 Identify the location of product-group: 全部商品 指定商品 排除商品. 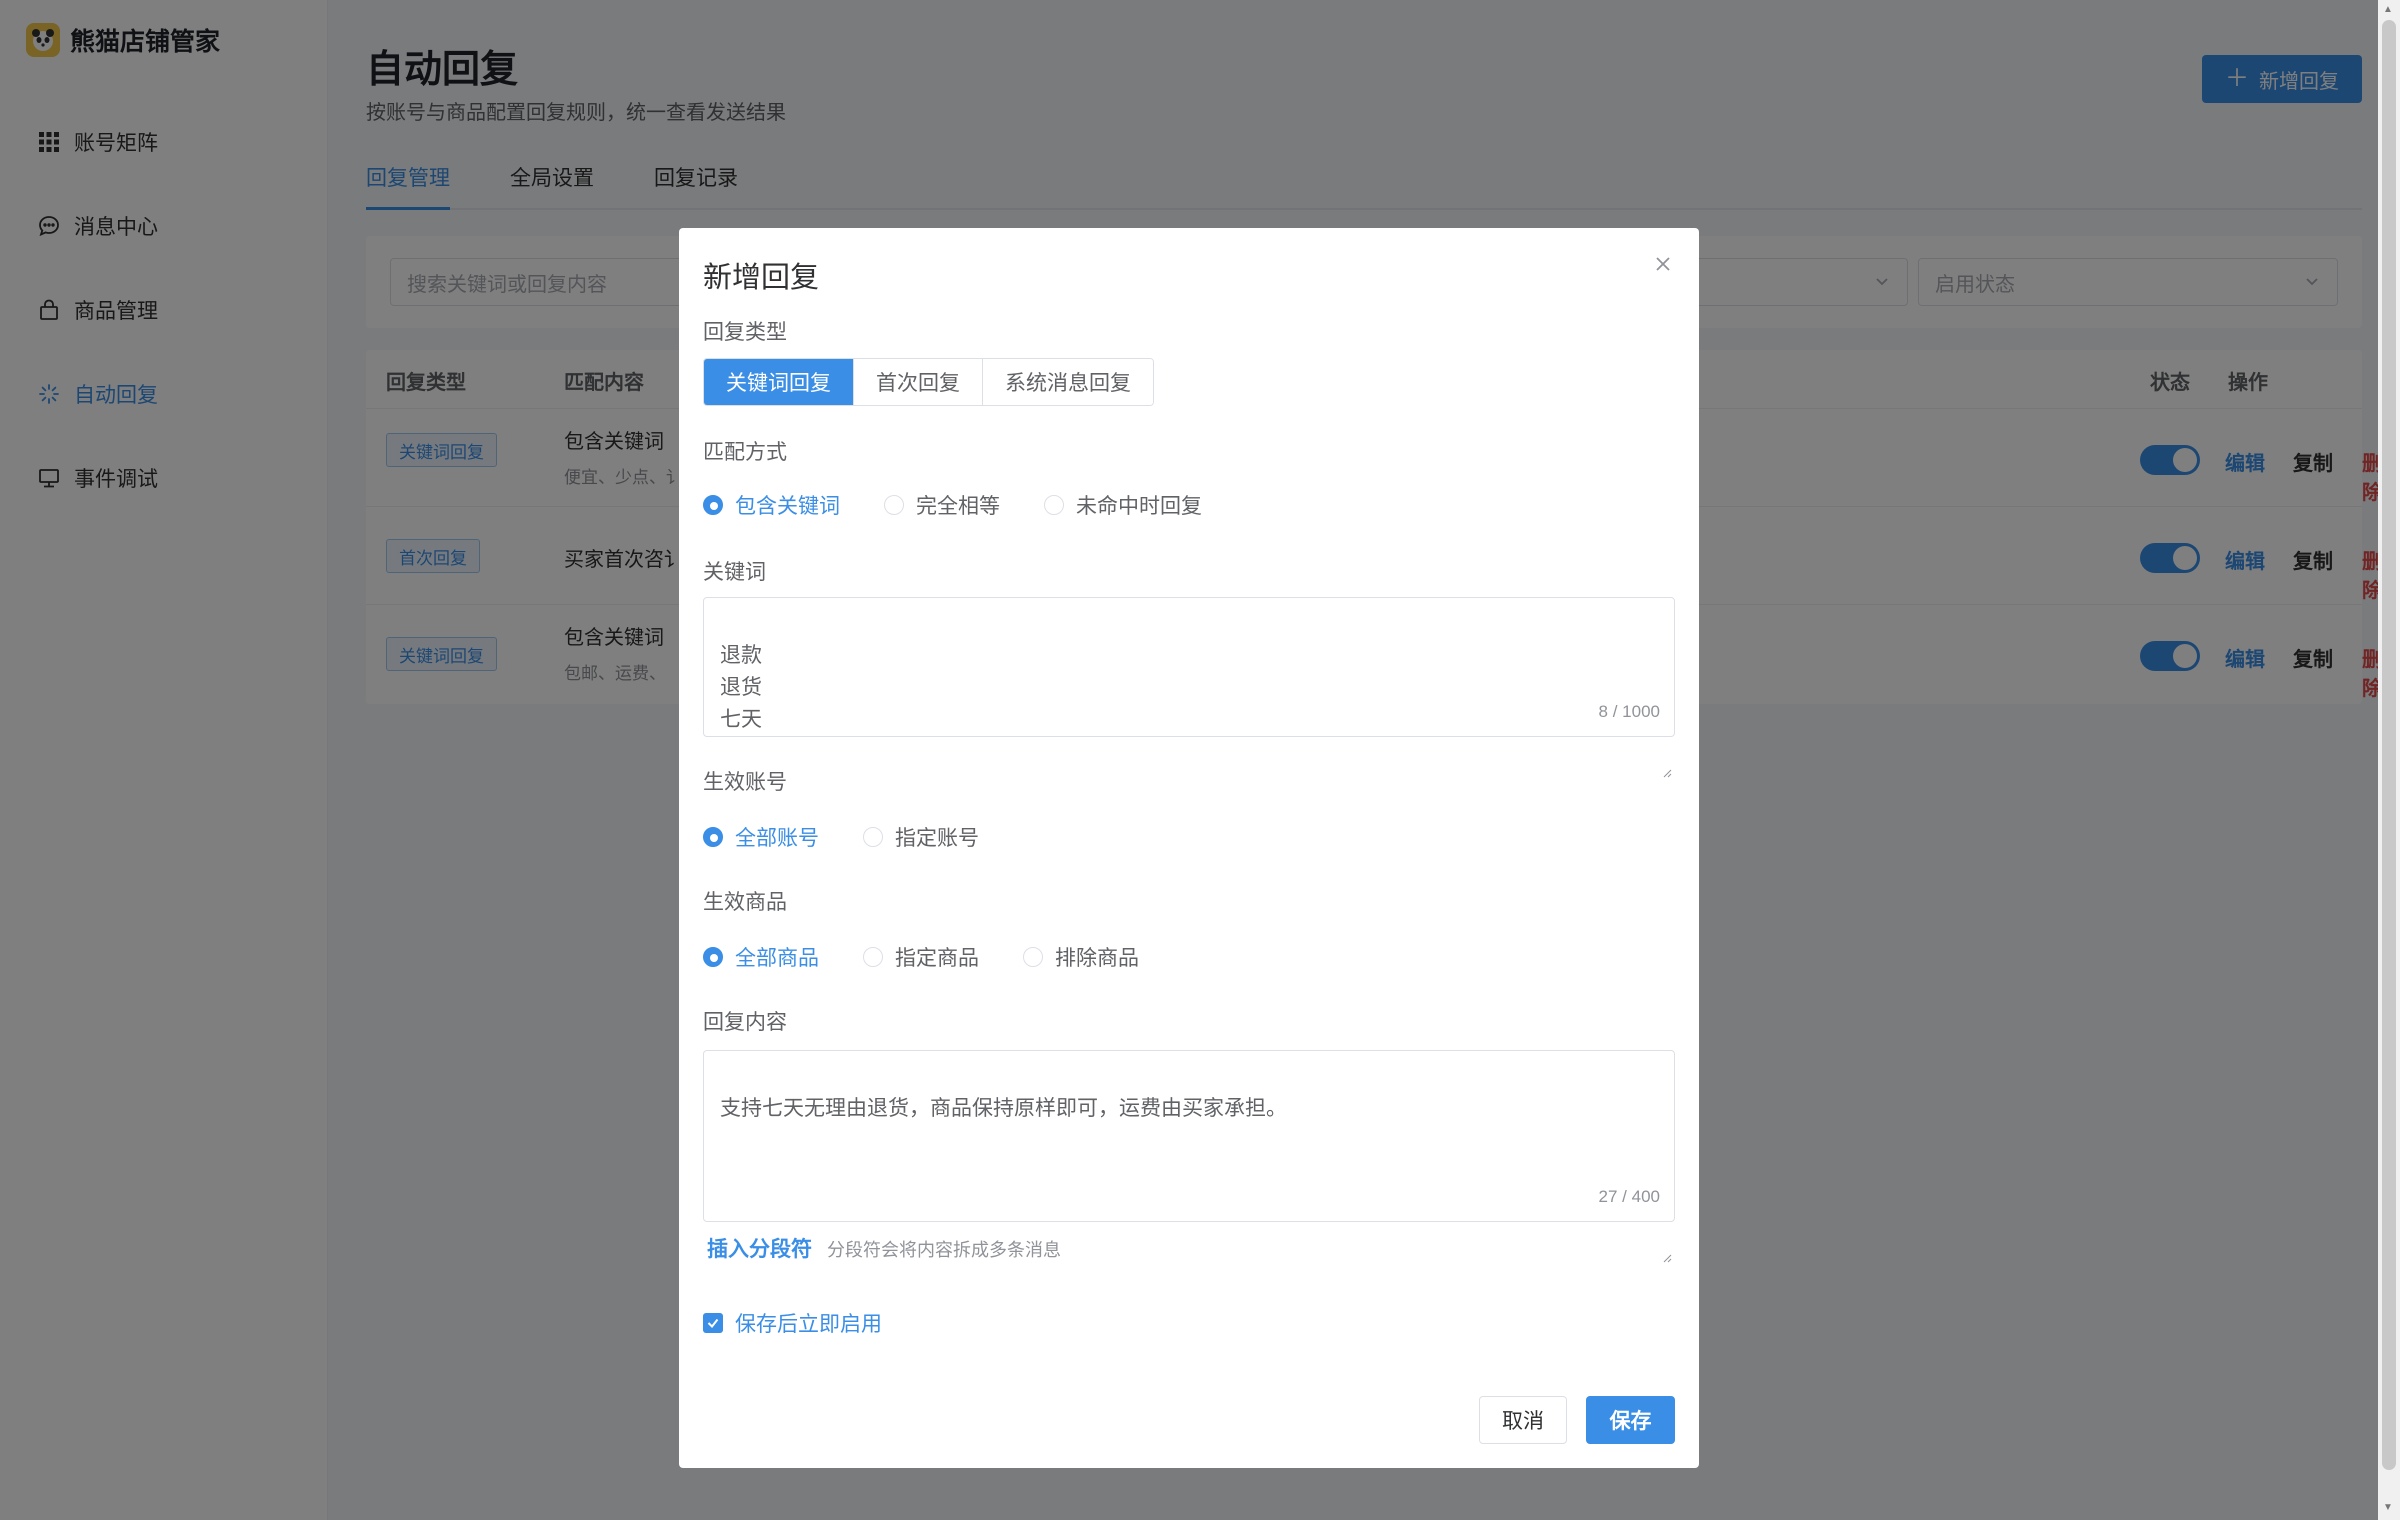
(943, 957).